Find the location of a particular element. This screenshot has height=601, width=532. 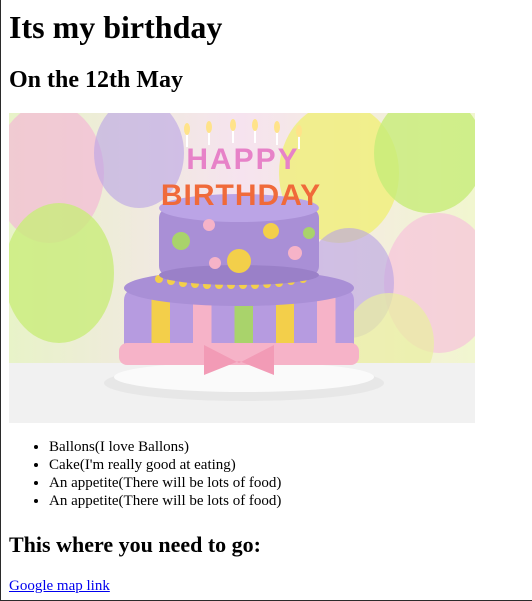

happy-candle-letters: HAPPY is located at coordinates (242, 159).